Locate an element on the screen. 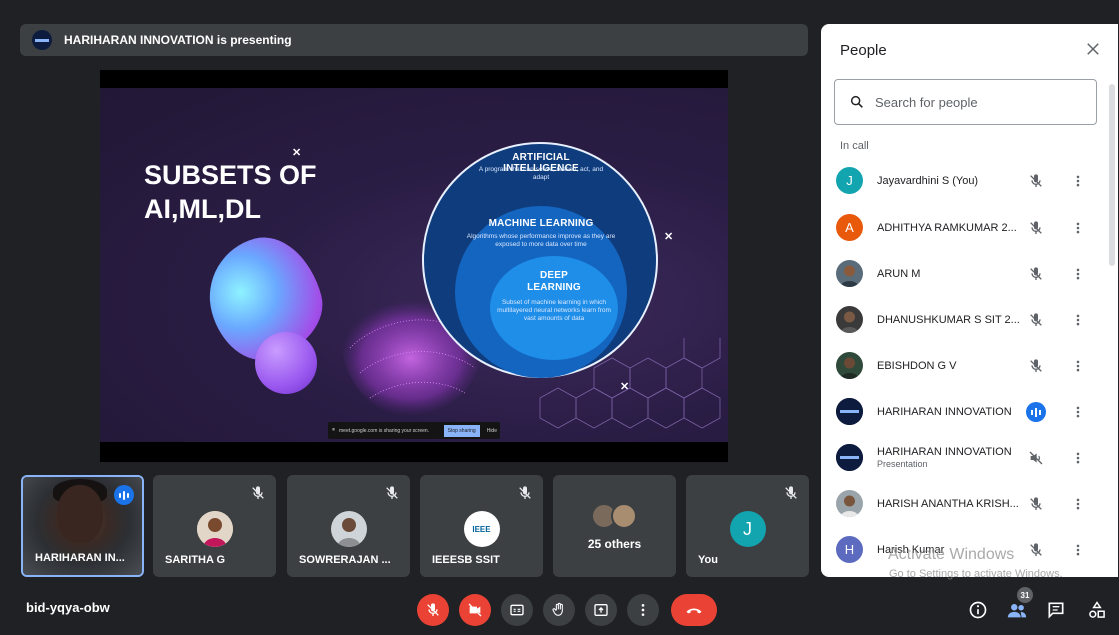  person-row: HARIHARAN INNOVATION is located at coordinates (964, 412).